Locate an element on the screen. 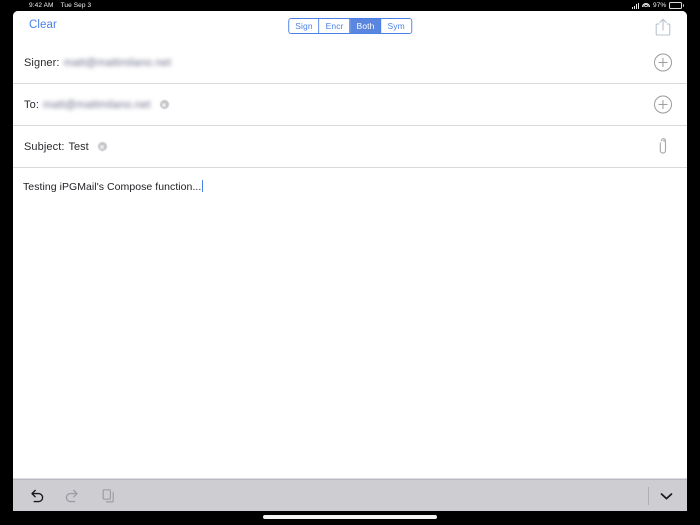 This screenshot has width=700, height=525. undo-icon is located at coordinates (36, 496).